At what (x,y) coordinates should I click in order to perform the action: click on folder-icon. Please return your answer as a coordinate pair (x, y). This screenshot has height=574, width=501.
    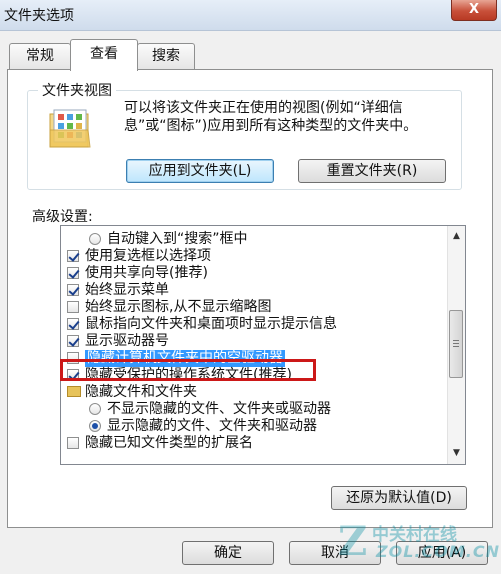
    Looking at the image, I should click on (74, 391).